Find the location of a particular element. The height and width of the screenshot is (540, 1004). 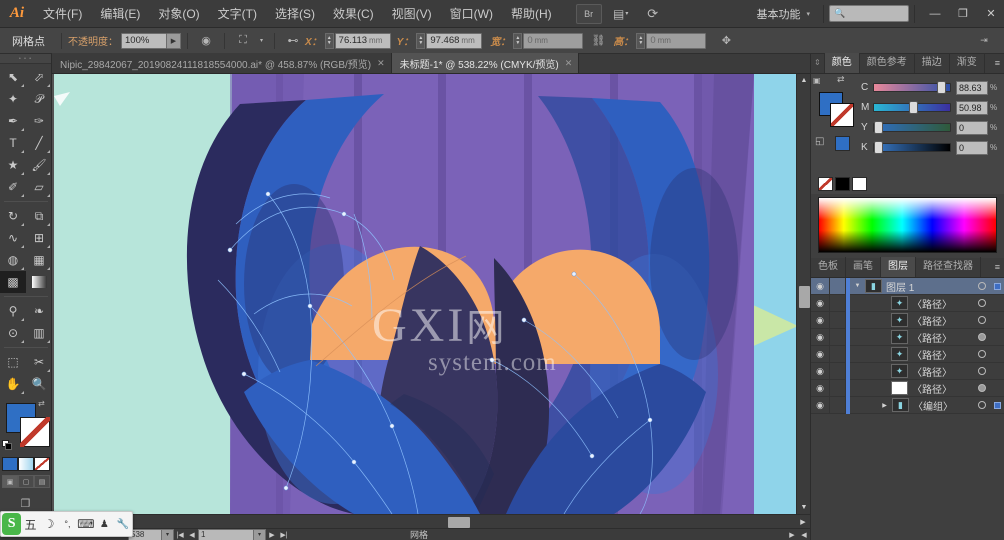

symbol-sprayer-tool: ⊙ is located at coordinates (13, 333).